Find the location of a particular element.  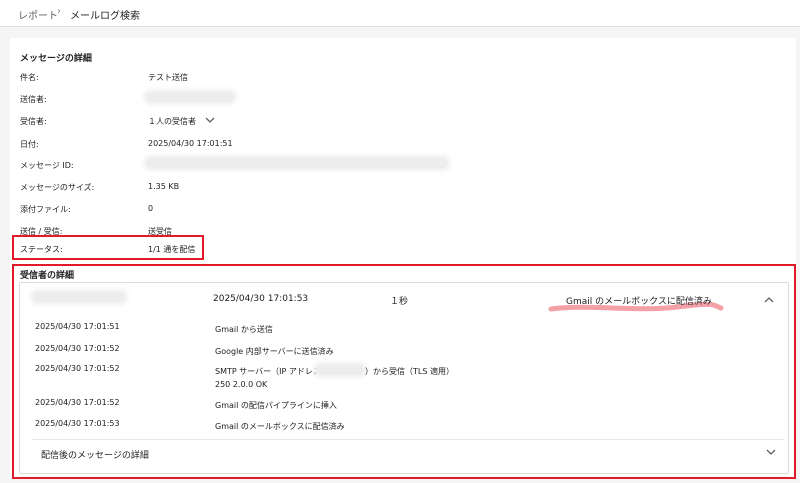

sender-value-redacted is located at coordinates (190, 97).